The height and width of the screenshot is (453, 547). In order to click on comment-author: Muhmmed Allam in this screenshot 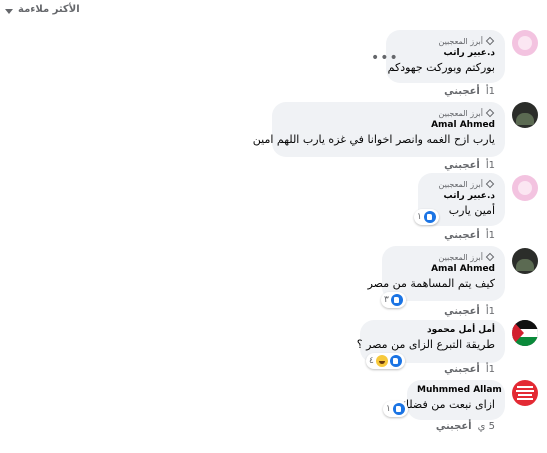, I will do `click(459, 390)`.